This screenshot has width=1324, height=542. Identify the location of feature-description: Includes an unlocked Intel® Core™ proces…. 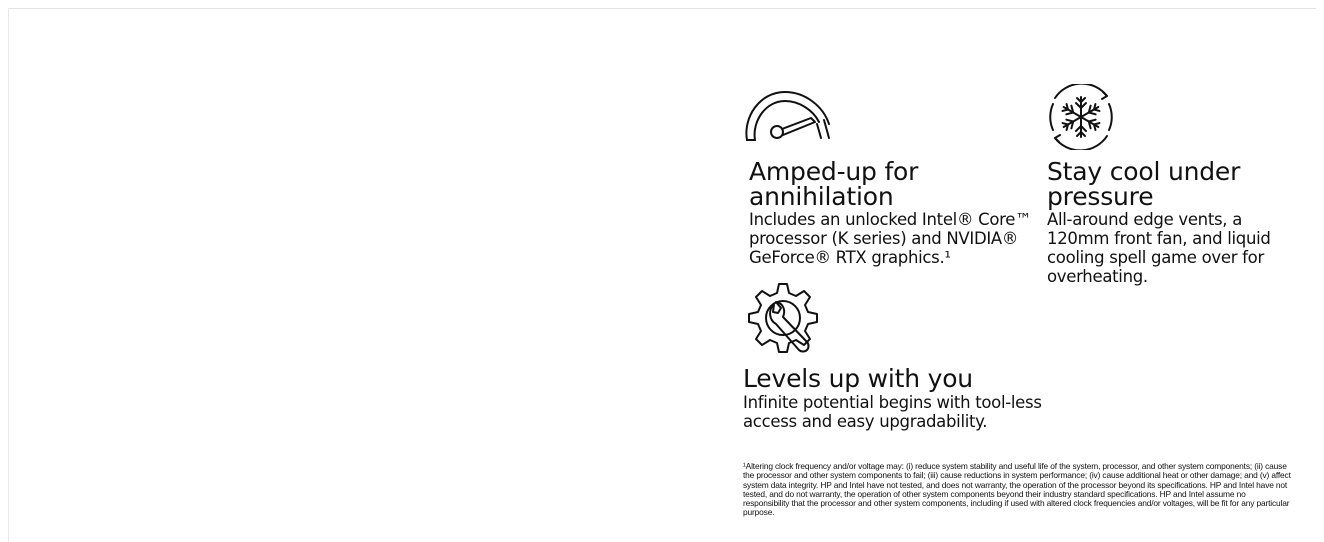
(890, 238).